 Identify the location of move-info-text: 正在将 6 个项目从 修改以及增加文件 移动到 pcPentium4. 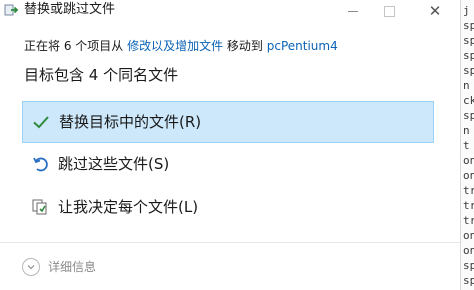
(181, 46).